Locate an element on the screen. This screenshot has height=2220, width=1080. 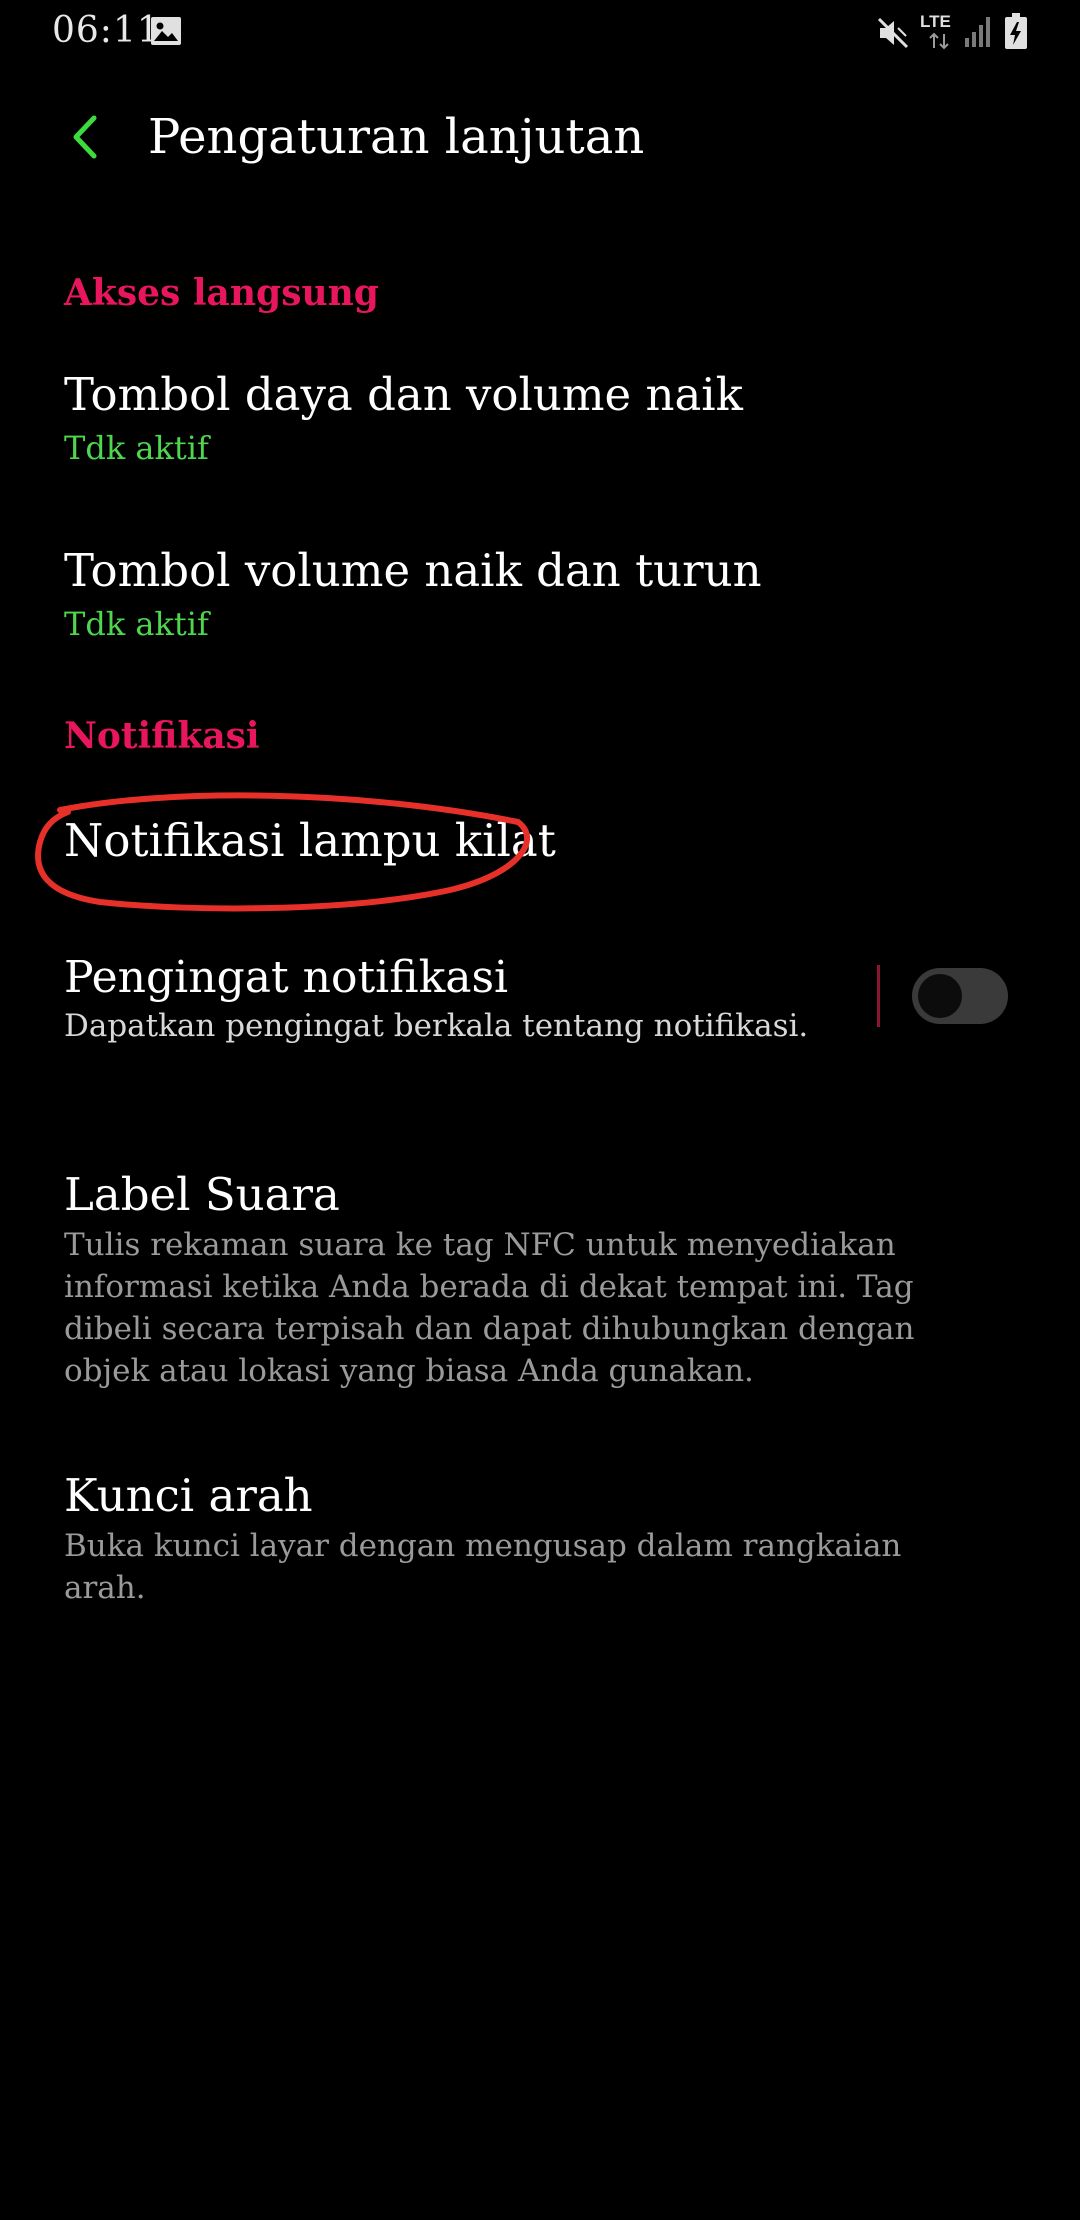
setting-title: Pengingat notifikasi is located at coordinates (286, 977).